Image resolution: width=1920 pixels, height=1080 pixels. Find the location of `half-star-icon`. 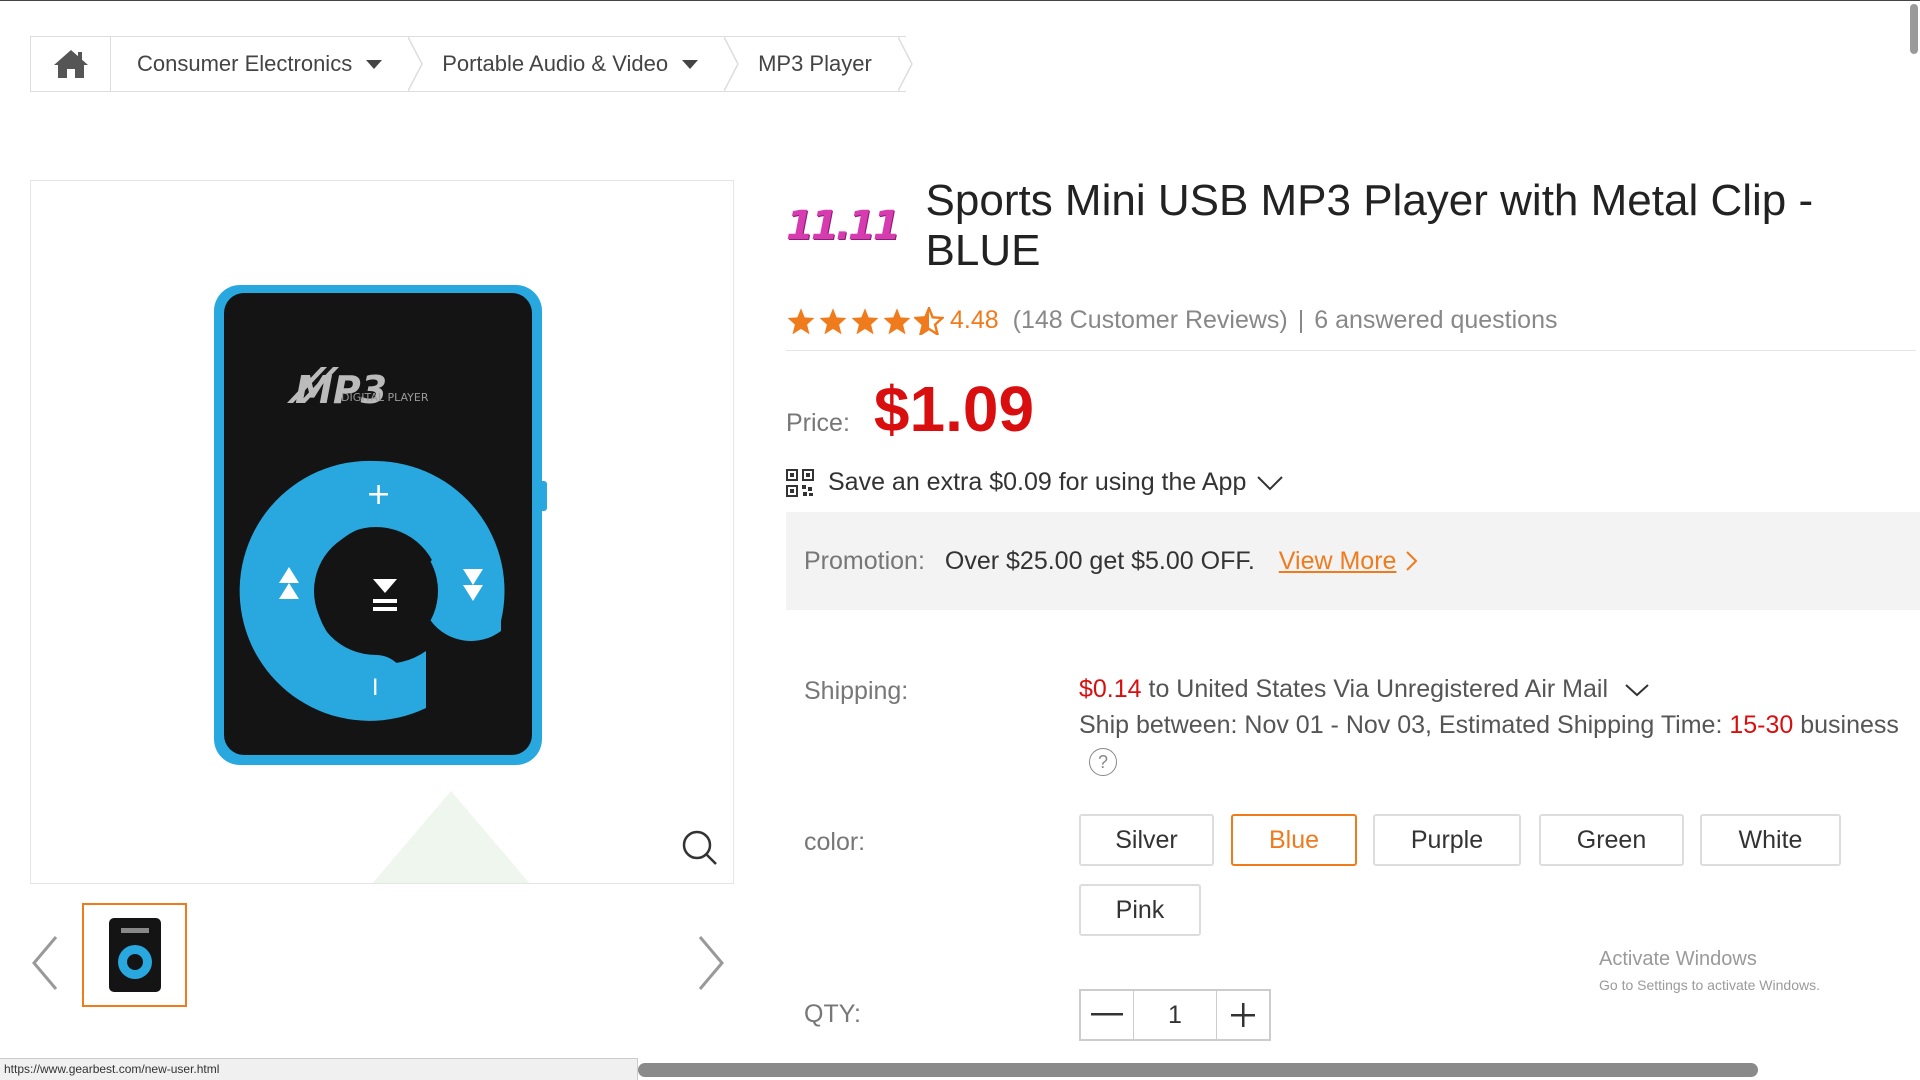

half-star-icon is located at coordinates (929, 320).